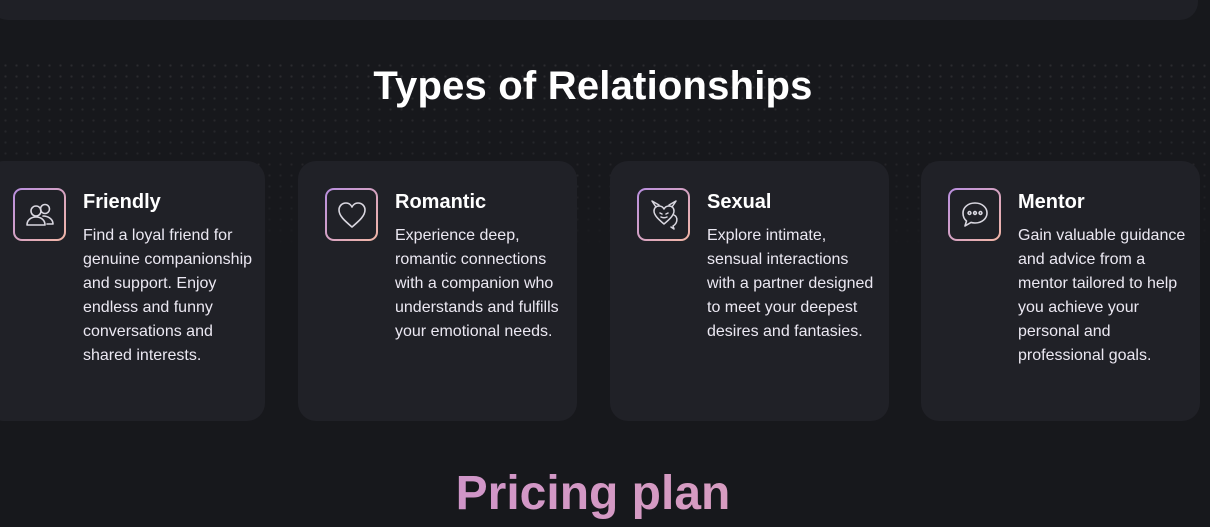 This screenshot has height=527, width=1210. What do you see at coordinates (39, 214) in the screenshot?
I see `friends-icon` at bounding box center [39, 214].